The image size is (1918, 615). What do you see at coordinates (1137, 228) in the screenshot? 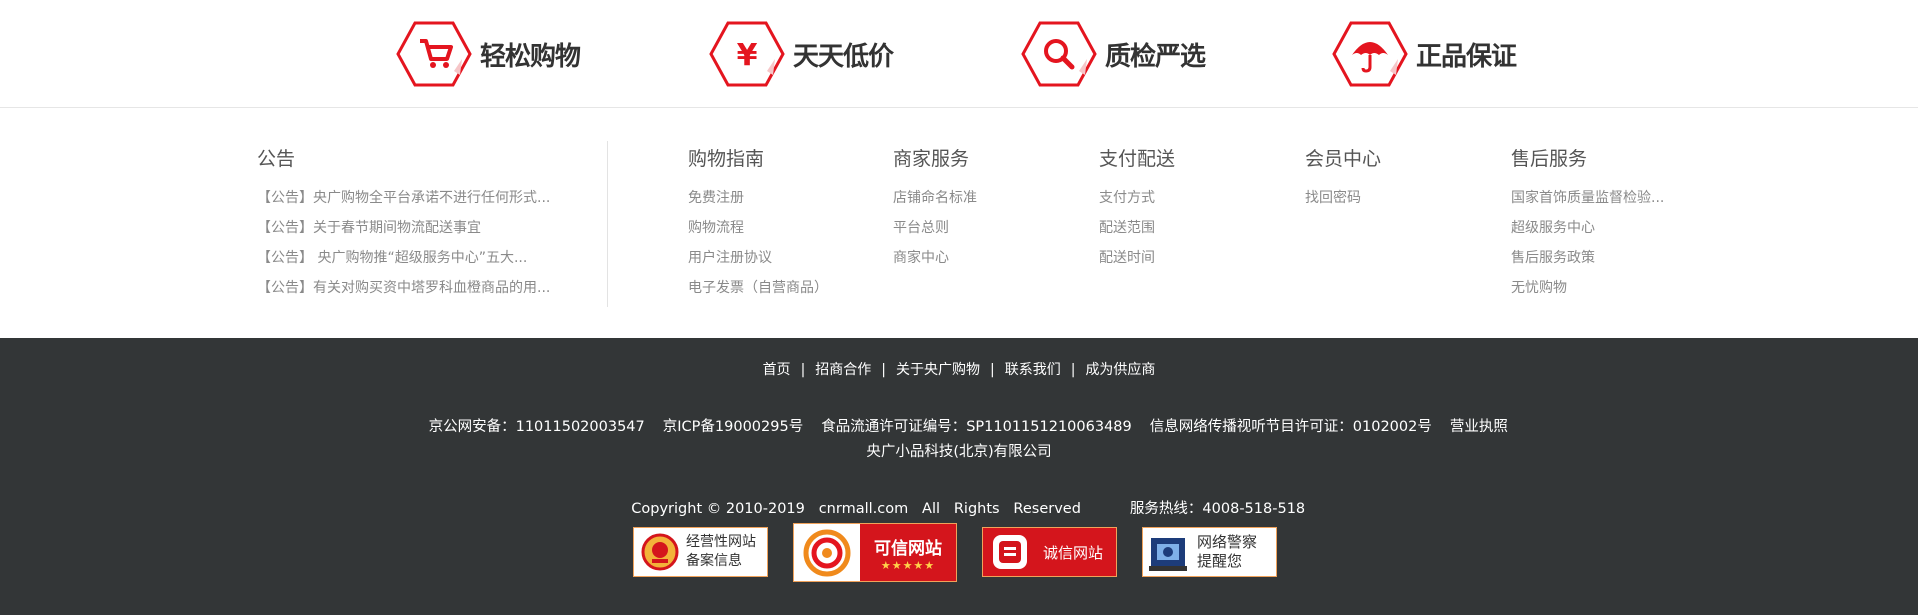
I see `payment-link: 配送范围` at bounding box center [1137, 228].